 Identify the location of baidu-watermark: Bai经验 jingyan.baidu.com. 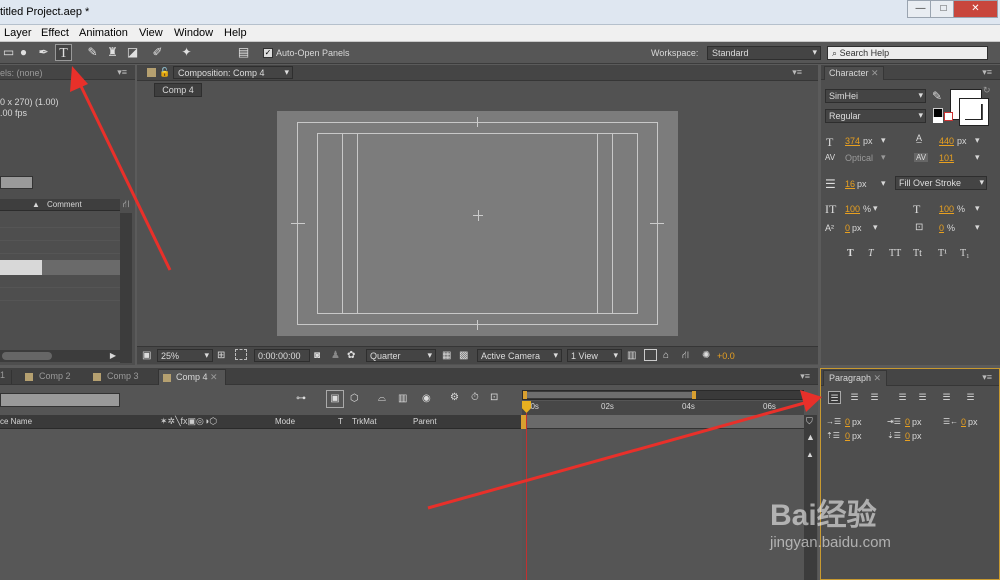
(870, 520).